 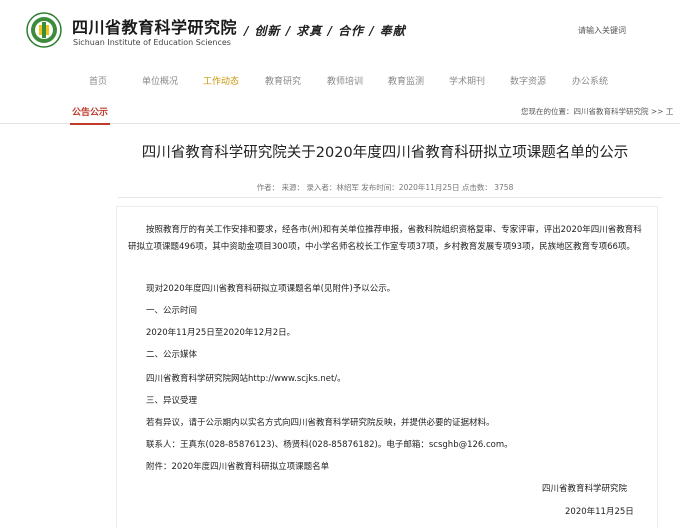 I want to click on search-input: 请输入关键词, so click(x=602, y=30).